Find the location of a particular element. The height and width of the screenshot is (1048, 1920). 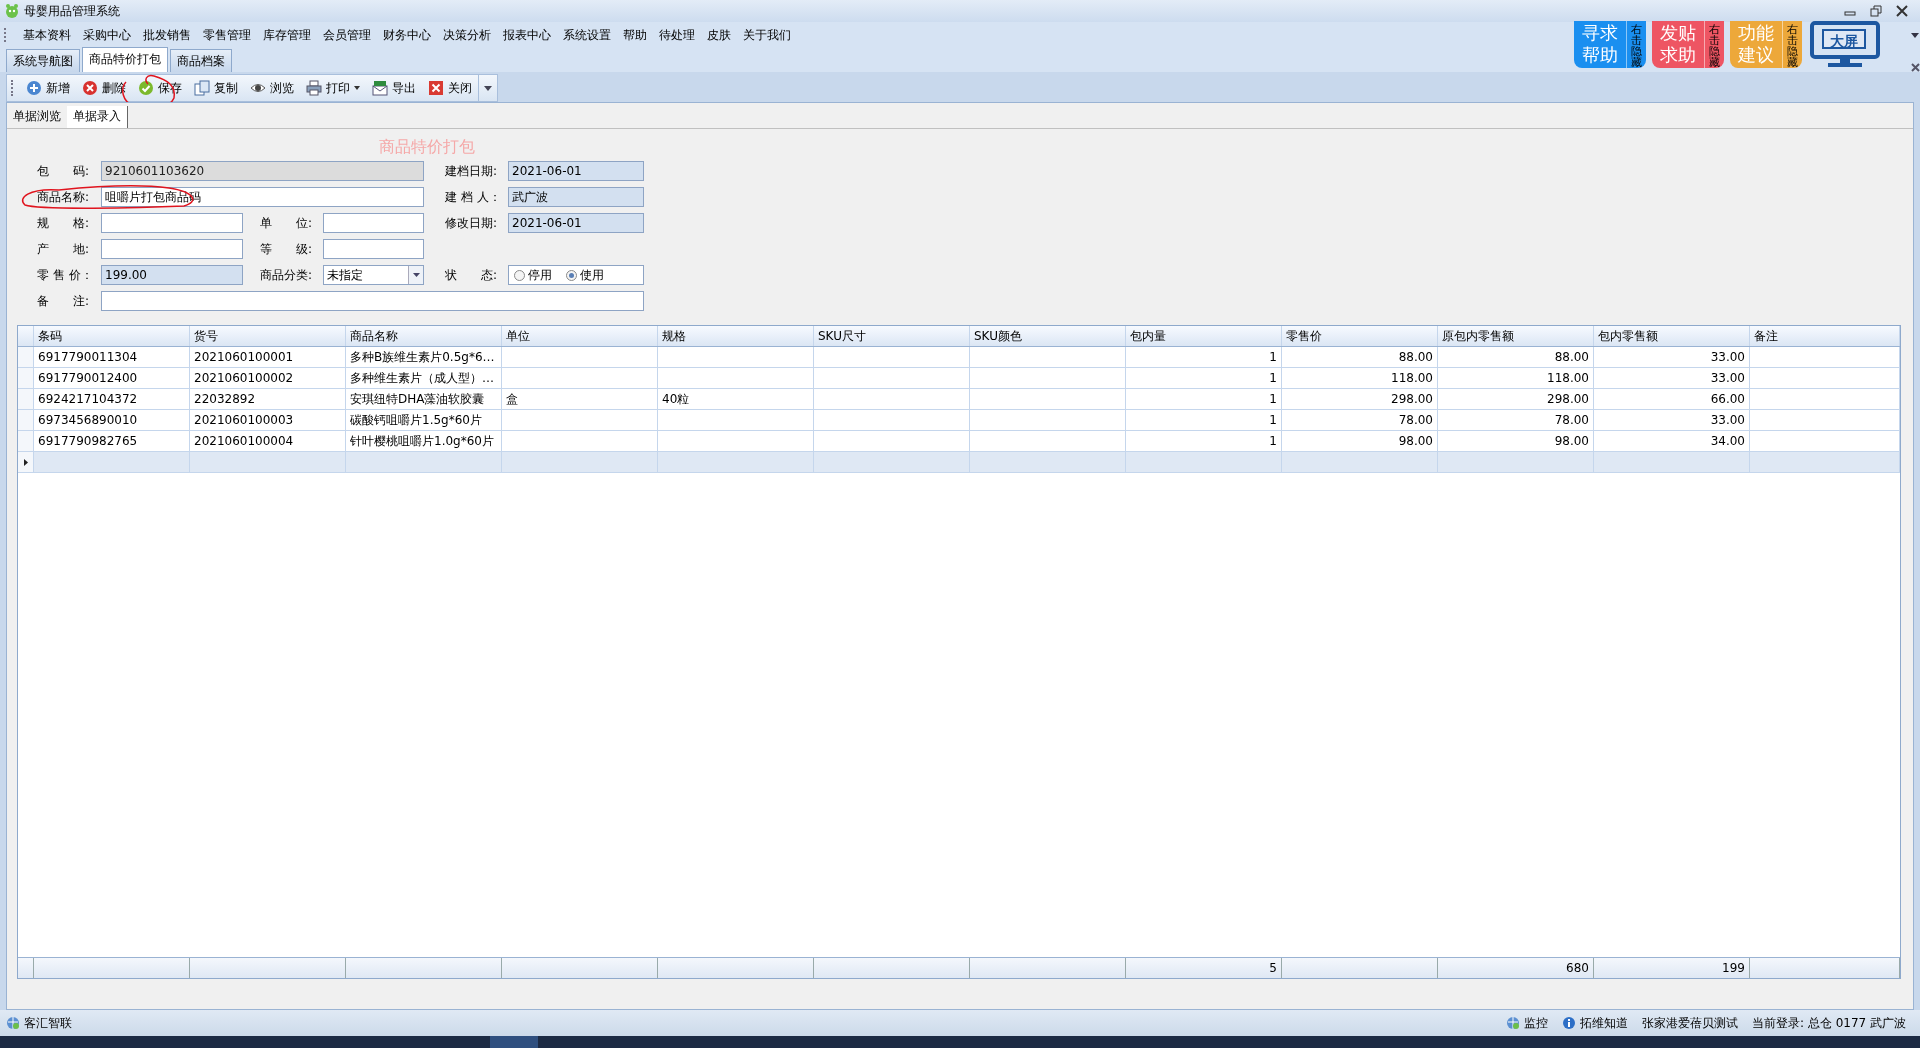

column-header: 规格 is located at coordinates (736, 336).